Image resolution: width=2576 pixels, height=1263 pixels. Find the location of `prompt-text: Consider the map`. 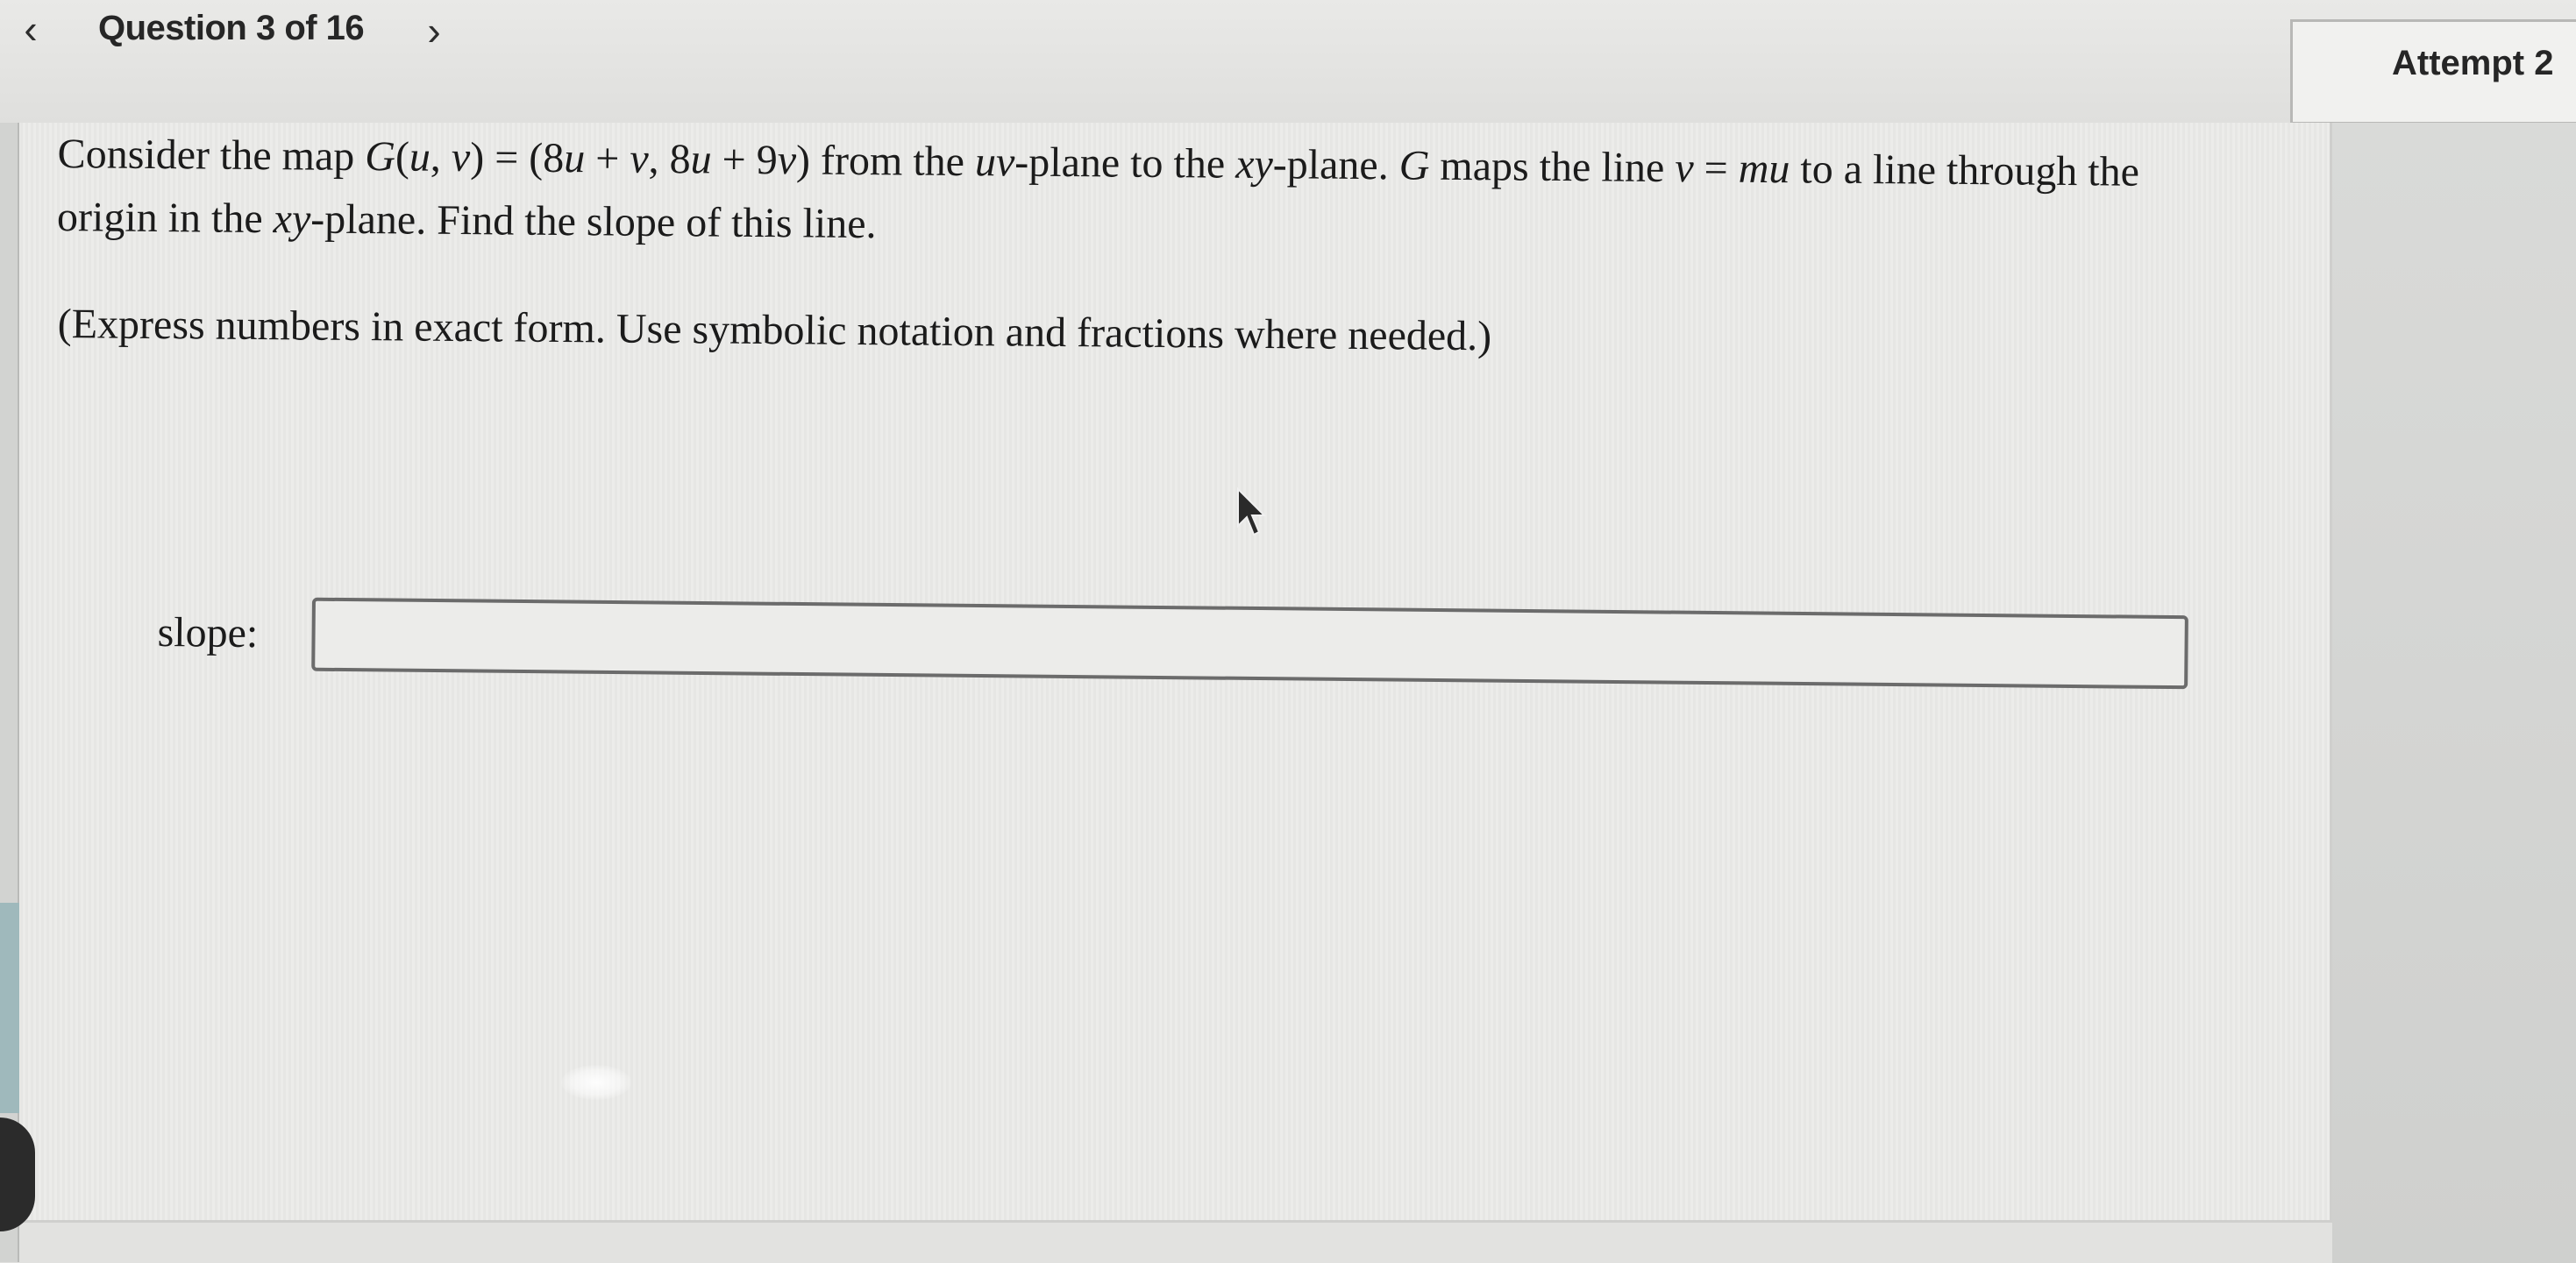

prompt-text: Consider the map is located at coordinates (211, 155).